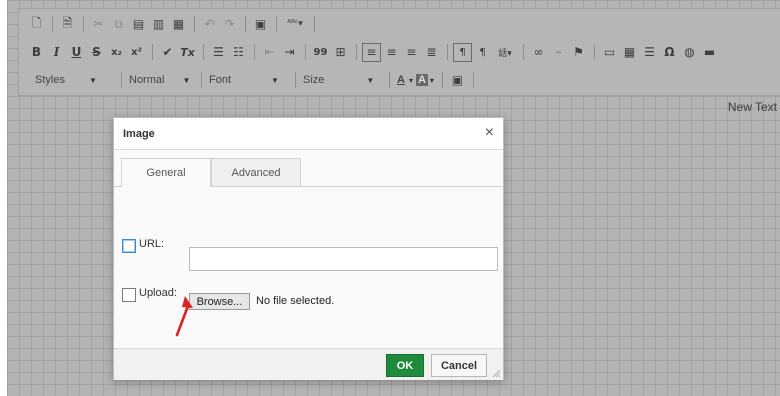 The image size is (780, 396). What do you see at coordinates (295, 24) in the screenshot?
I see `spellcheck-icon: ᴬᴮᶜ▾` at bounding box center [295, 24].